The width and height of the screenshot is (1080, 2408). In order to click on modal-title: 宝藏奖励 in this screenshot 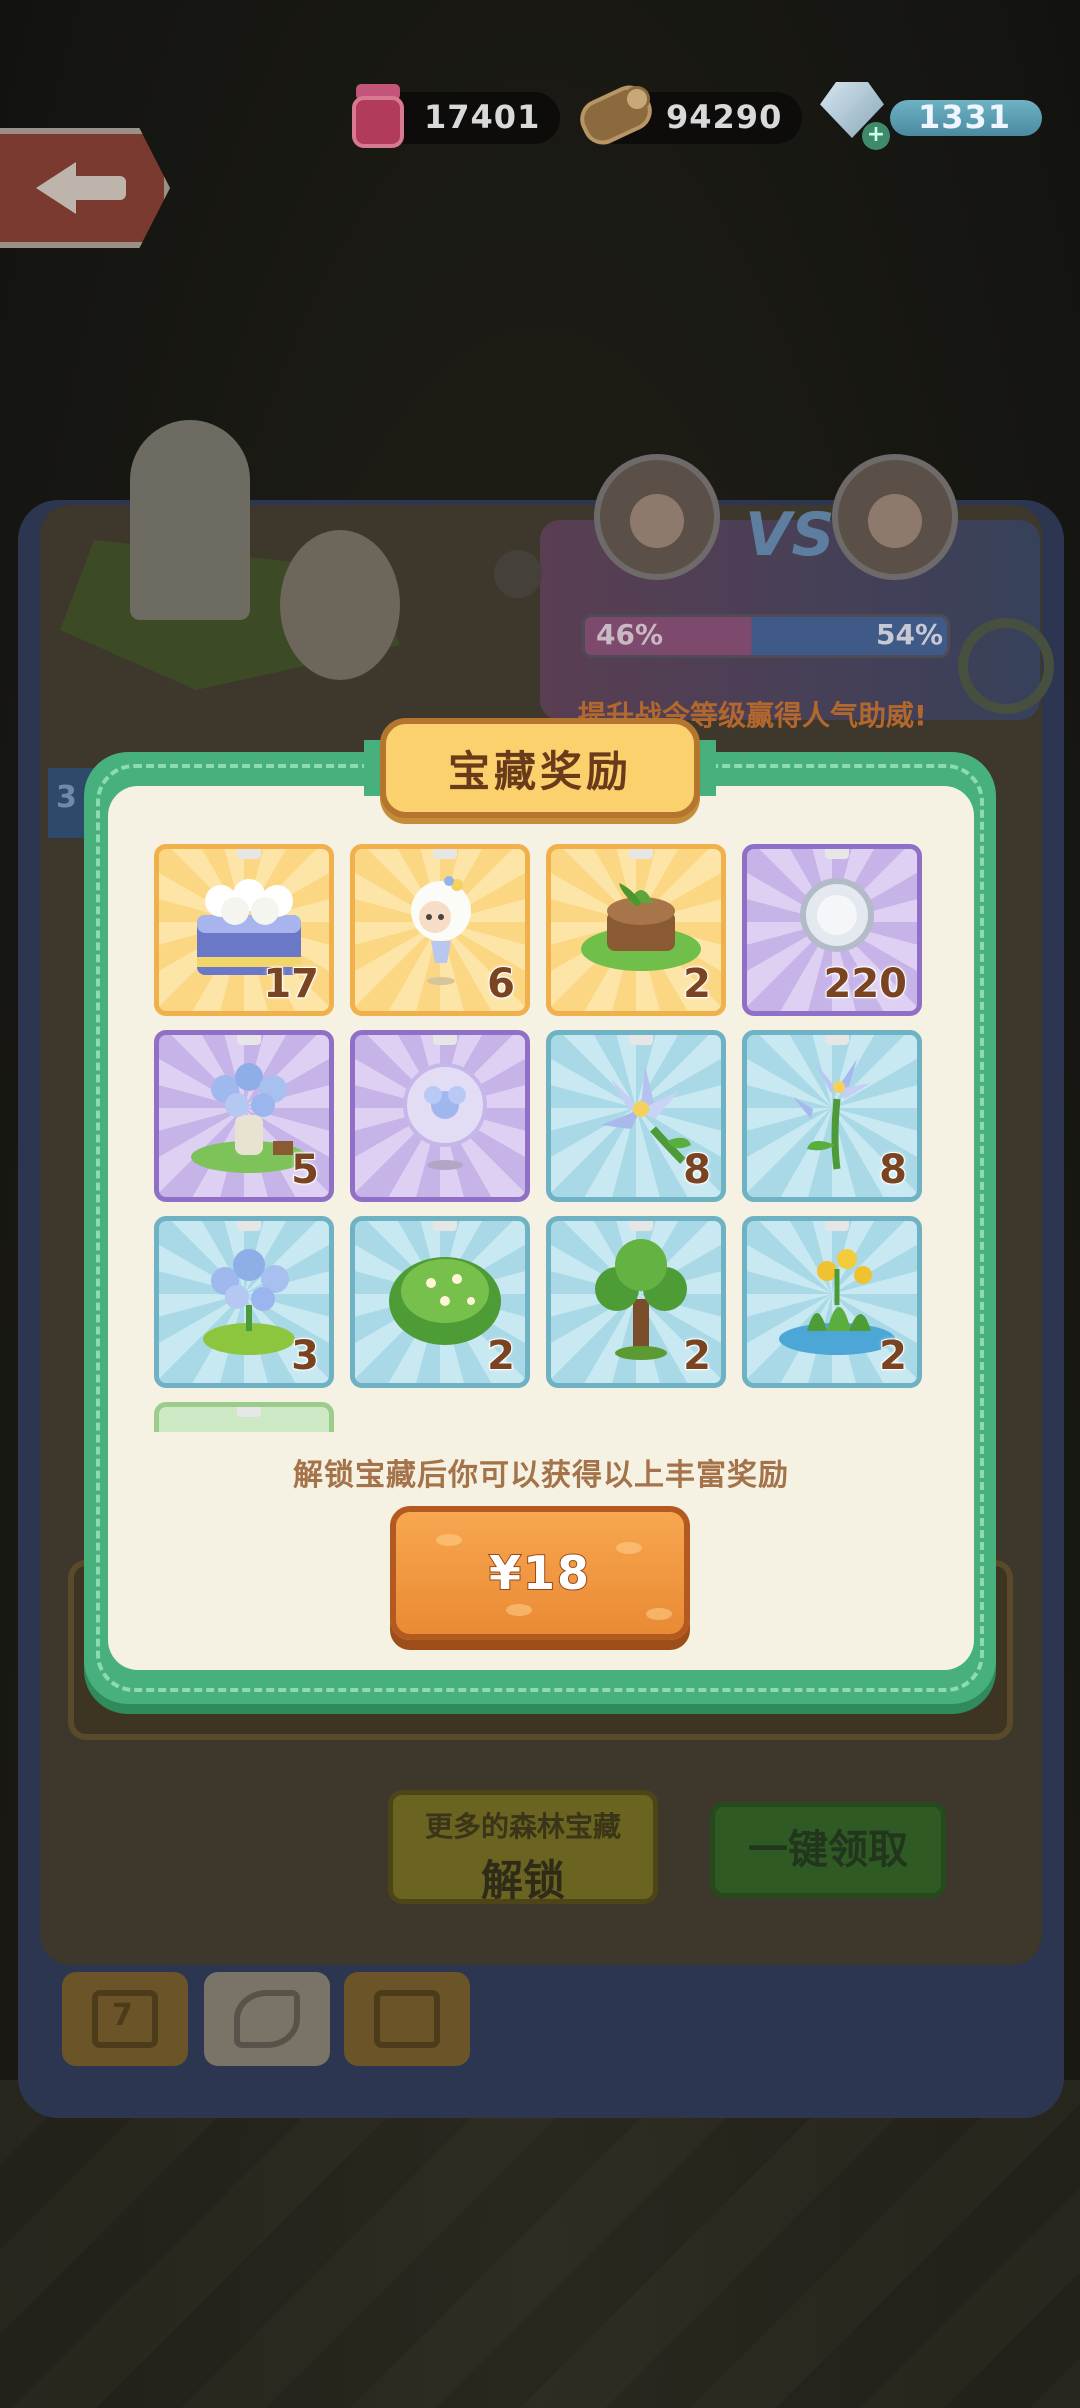, I will do `click(539, 771)`.